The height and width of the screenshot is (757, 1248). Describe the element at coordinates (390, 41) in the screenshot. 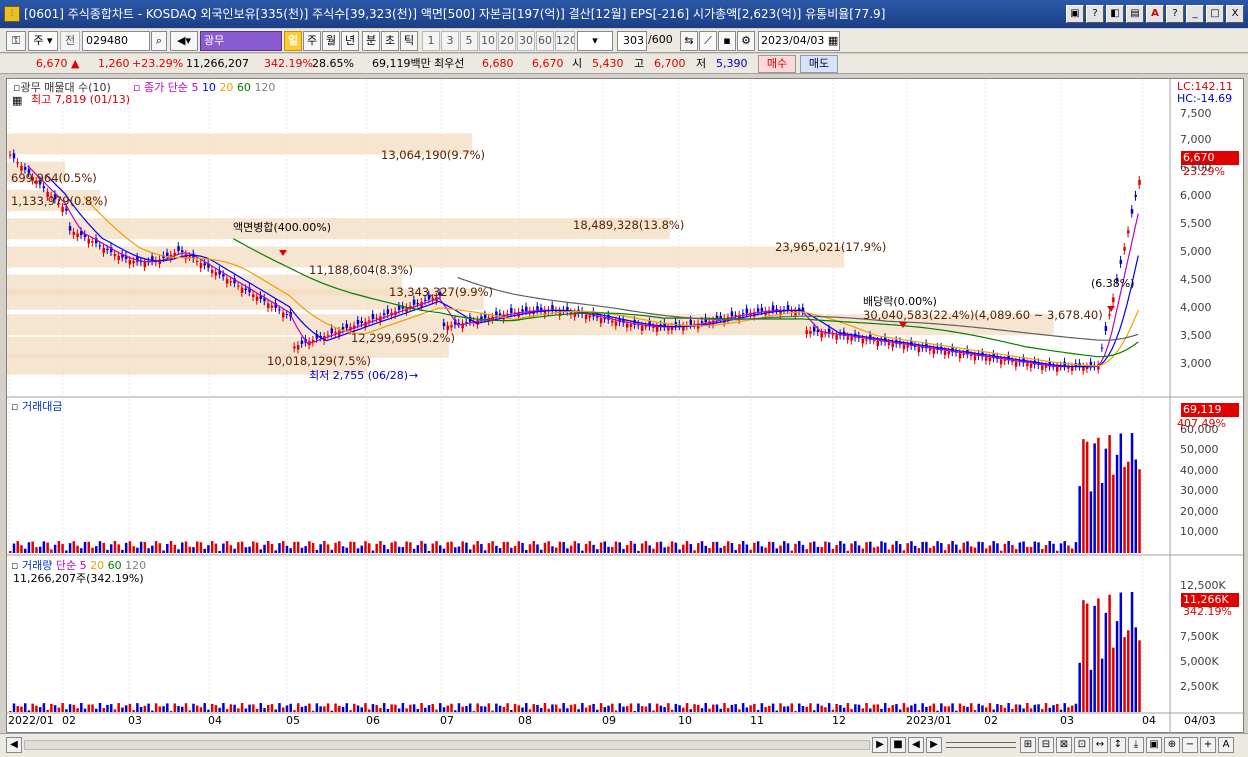

I see `tab-second: 초` at that location.